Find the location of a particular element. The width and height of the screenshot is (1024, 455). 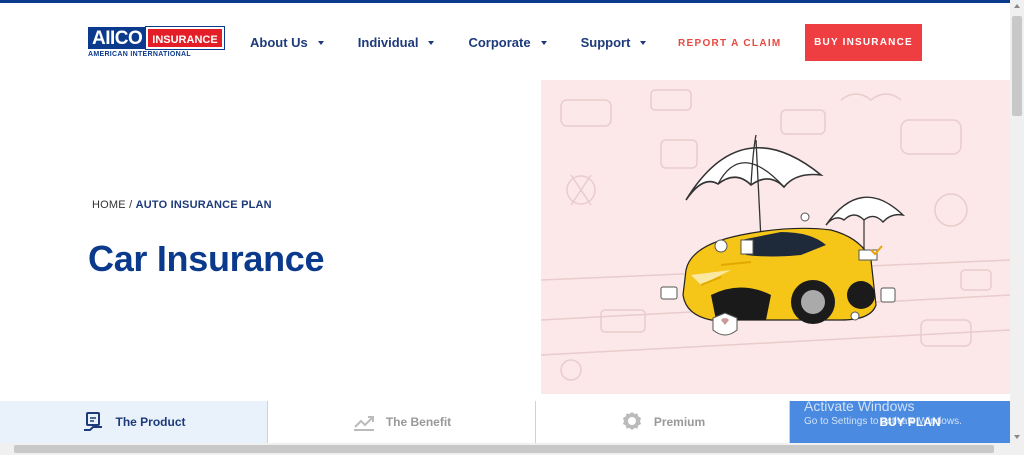

nav-label: About Us is located at coordinates (279, 42).